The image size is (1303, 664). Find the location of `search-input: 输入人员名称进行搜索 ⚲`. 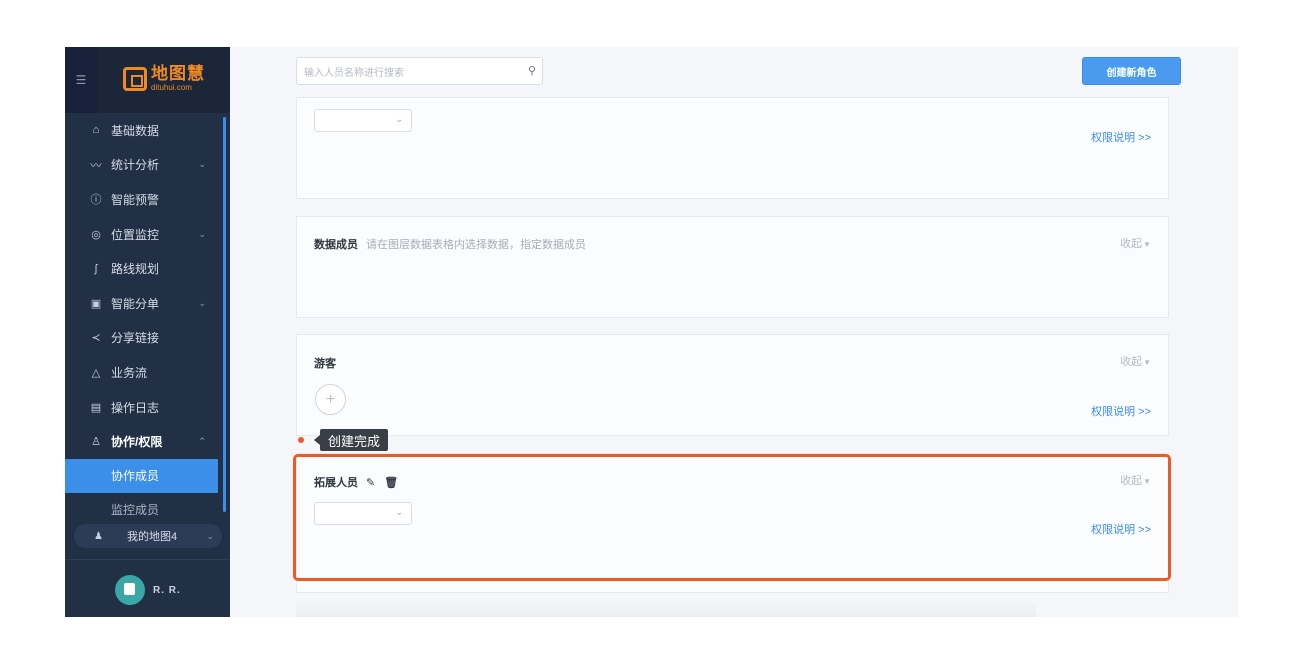

search-input: 输入人员名称进行搜索 ⚲ is located at coordinates (419, 71).